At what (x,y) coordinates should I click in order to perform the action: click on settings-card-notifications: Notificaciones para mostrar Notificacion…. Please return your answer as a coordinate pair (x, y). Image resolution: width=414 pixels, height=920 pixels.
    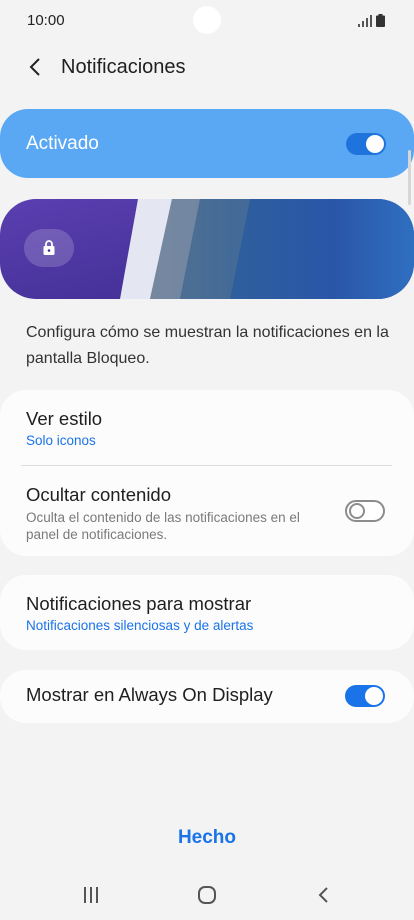
    Looking at the image, I should click on (207, 612).